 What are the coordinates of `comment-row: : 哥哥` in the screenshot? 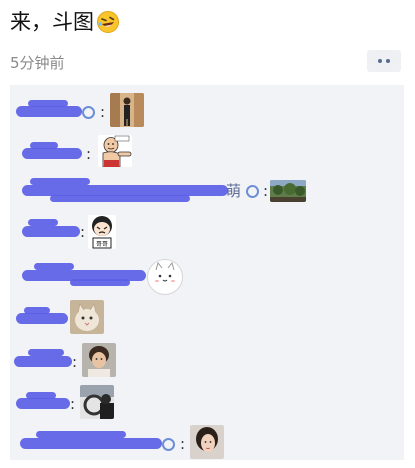 It's located at (207, 231).